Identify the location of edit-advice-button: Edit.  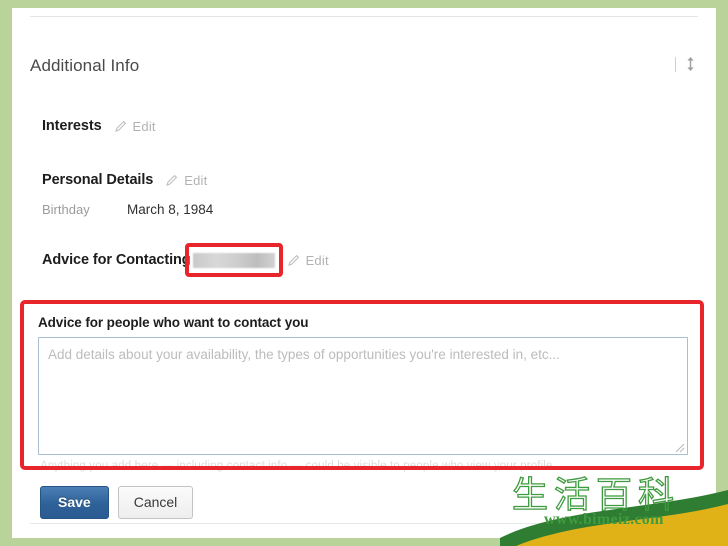
(308, 260).